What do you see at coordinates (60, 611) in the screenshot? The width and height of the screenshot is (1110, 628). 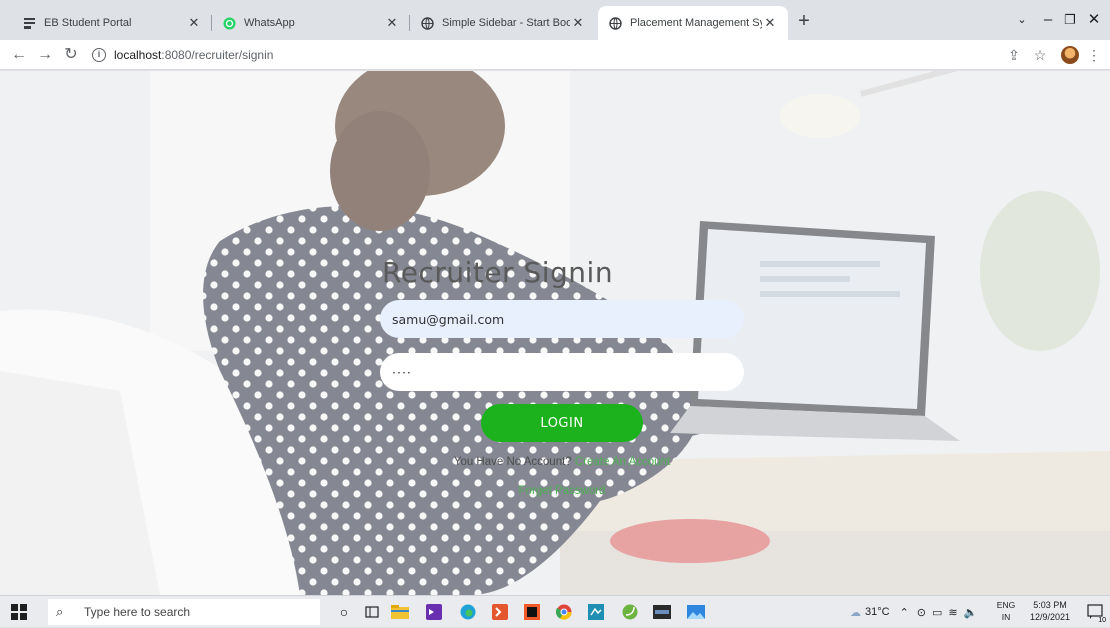 I see `search-icon: ⌕` at bounding box center [60, 611].